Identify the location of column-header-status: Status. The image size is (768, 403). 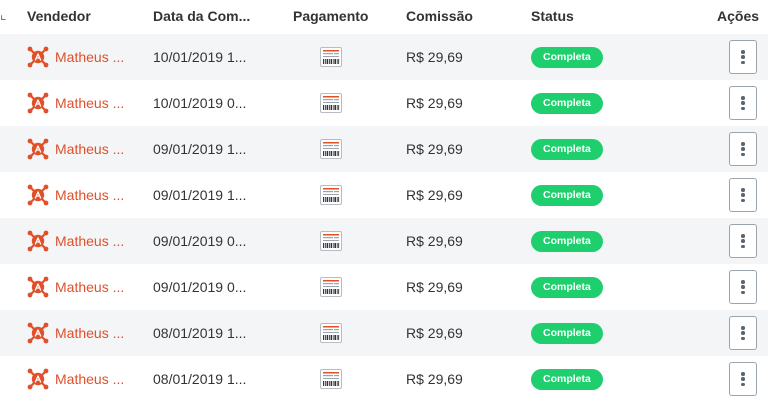
(552, 16).